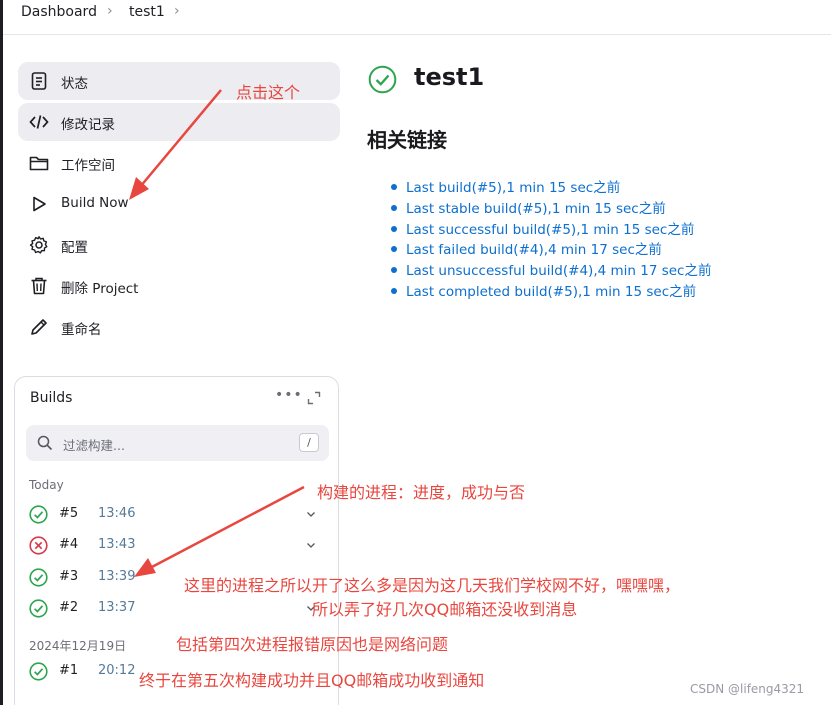 Image resolution: width=831 pixels, height=705 pixels. What do you see at coordinates (38, 245) in the screenshot?
I see `gear-icon` at bounding box center [38, 245].